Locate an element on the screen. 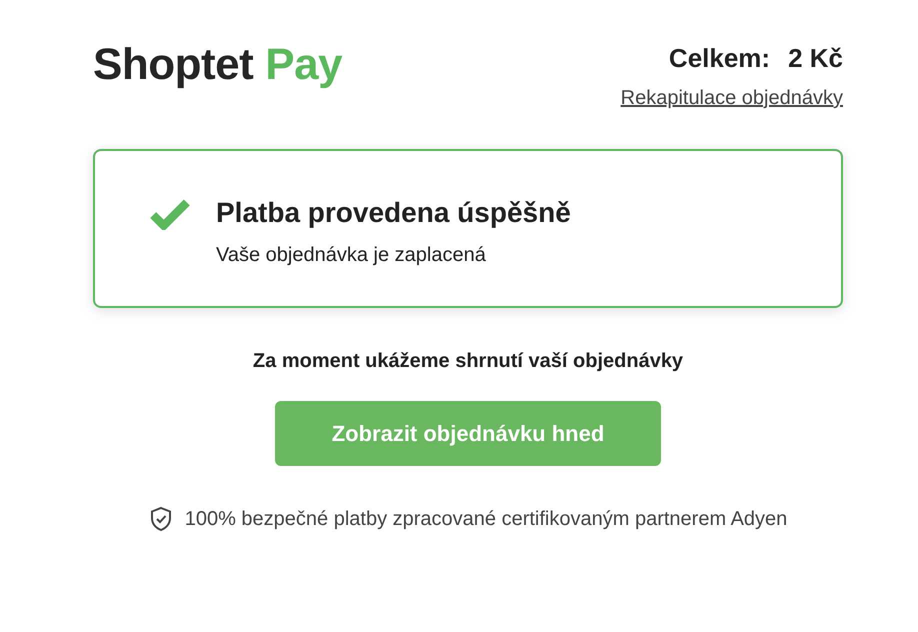 The height and width of the screenshot is (632, 918). status-message: Vaše objednávka je zaplacená is located at coordinates (351, 255).